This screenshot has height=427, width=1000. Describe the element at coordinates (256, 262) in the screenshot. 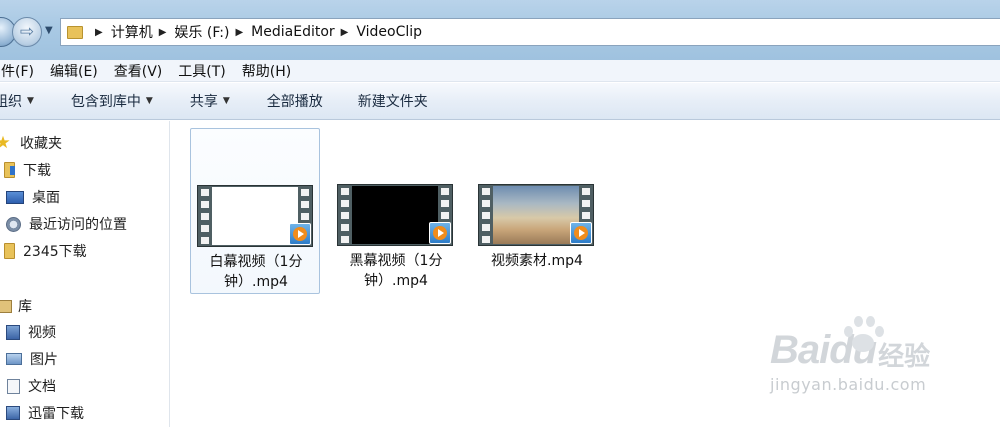

I see `file-name-line: 白幕视频（1分` at that location.